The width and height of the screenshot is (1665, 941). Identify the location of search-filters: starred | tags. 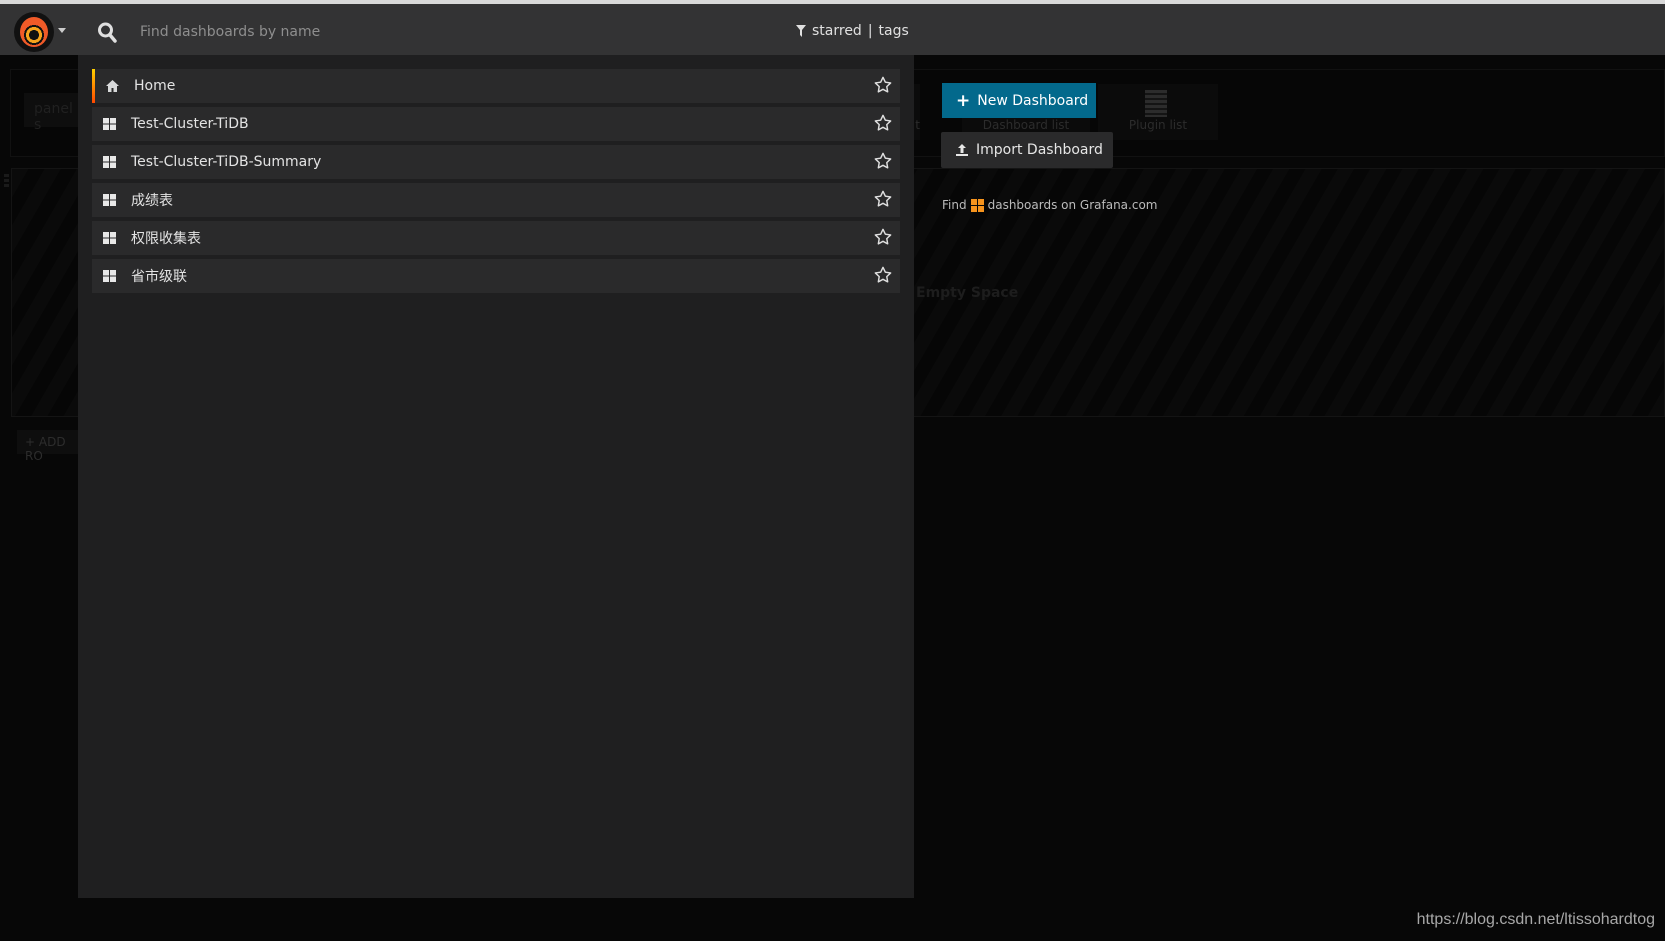
(852, 31).